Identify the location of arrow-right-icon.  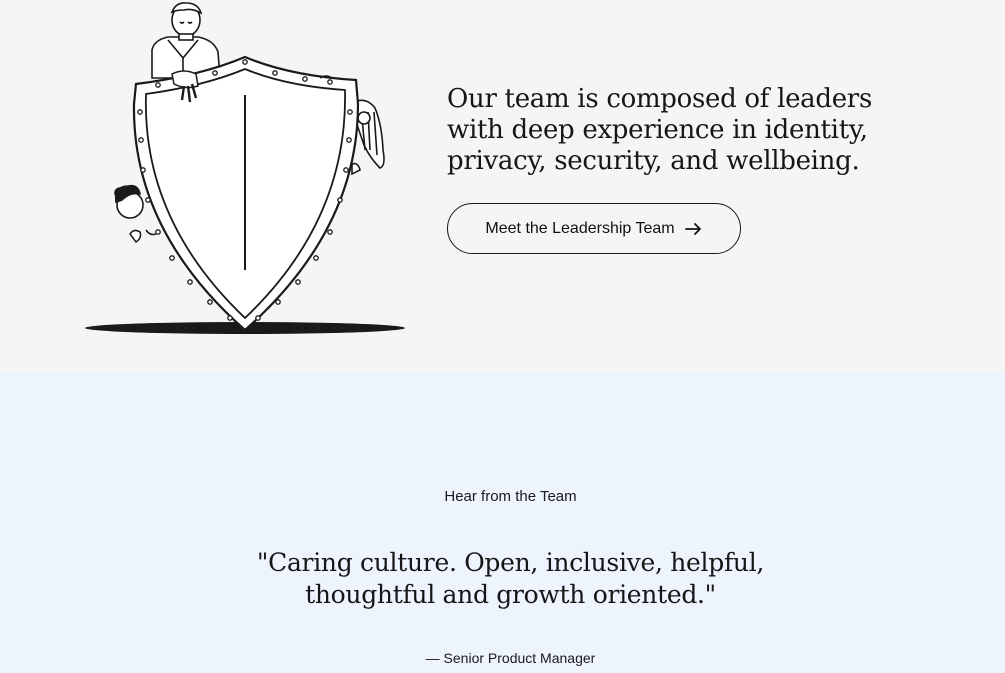
(693, 229).